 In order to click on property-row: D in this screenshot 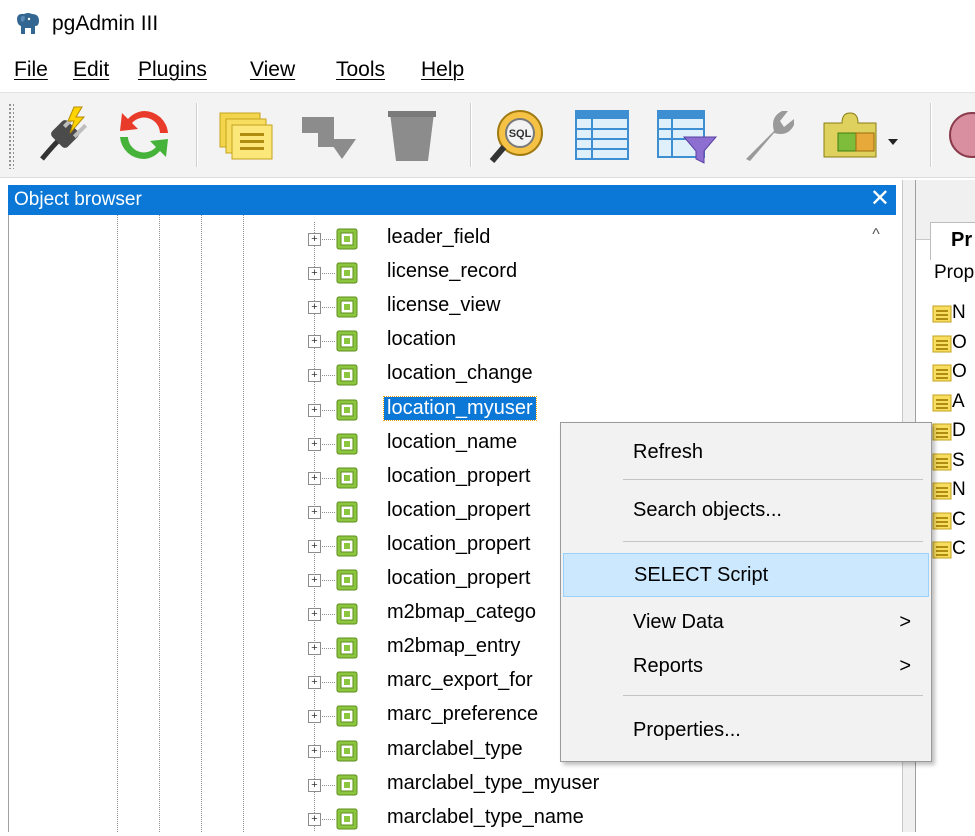, I will do `click(953, 432)`.